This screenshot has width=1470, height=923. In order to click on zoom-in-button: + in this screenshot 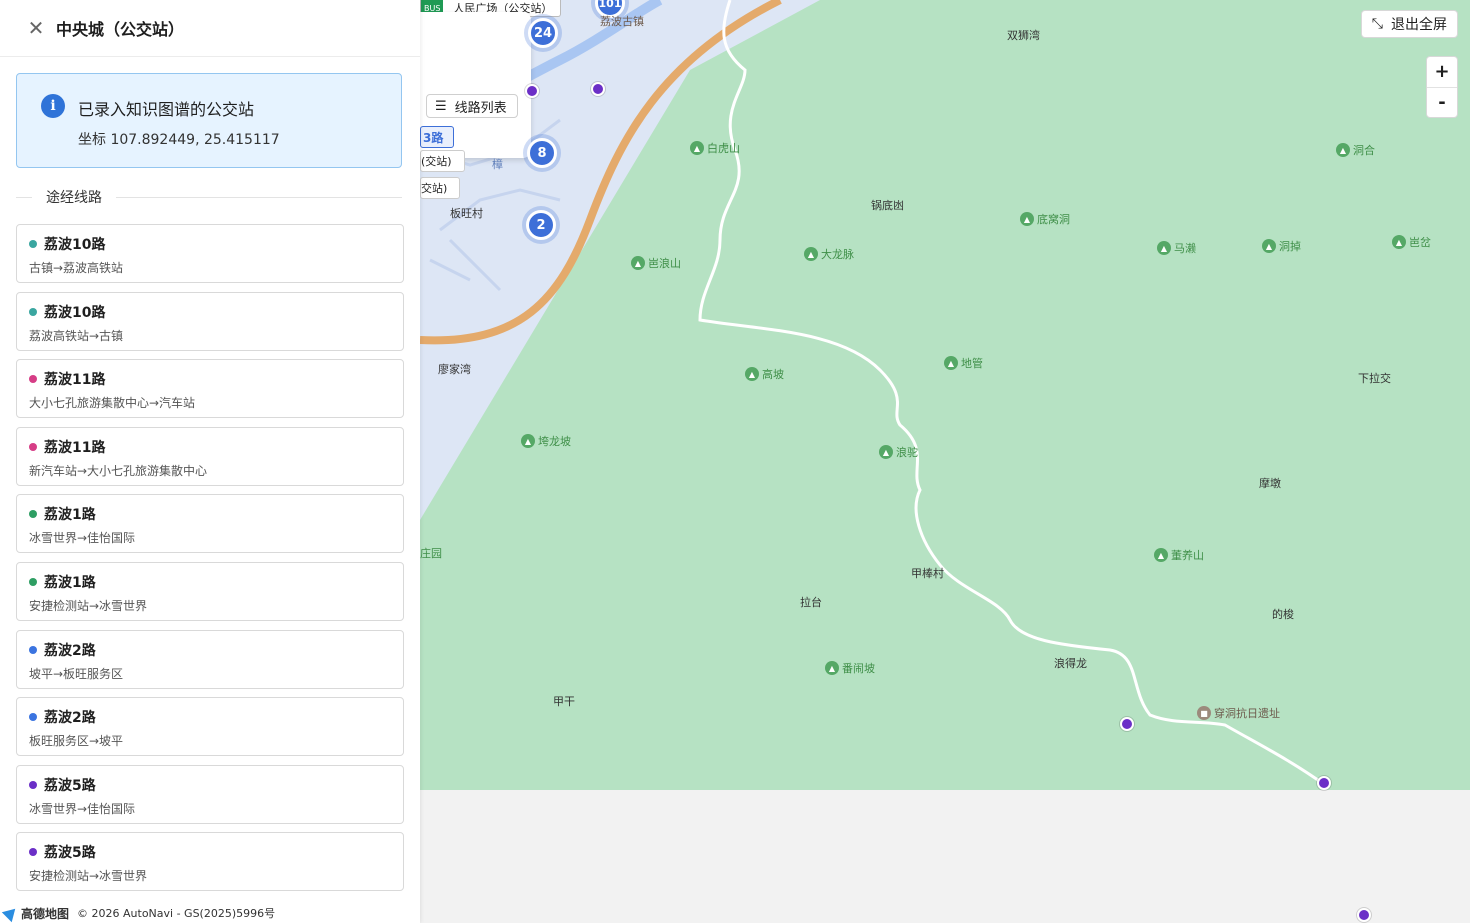, I will do `click(1442, 72)`.